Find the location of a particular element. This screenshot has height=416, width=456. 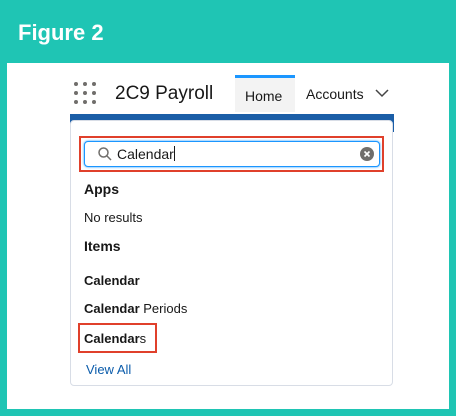

result-item-rest: Periods is located at coordinates (163, 308).